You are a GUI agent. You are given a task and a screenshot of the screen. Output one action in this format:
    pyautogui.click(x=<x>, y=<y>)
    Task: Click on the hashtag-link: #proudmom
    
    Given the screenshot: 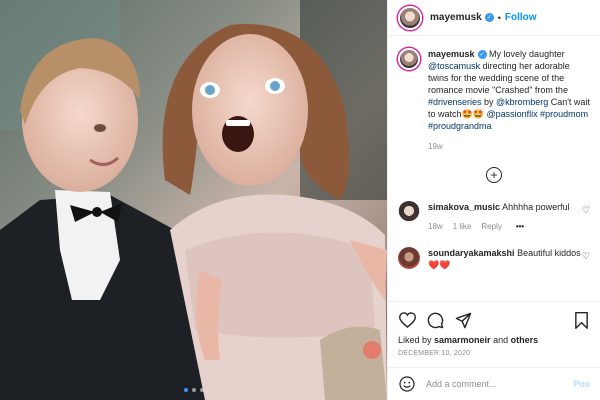 What is the action you would take?
    pyautogui.click(x=564, y=114)
    